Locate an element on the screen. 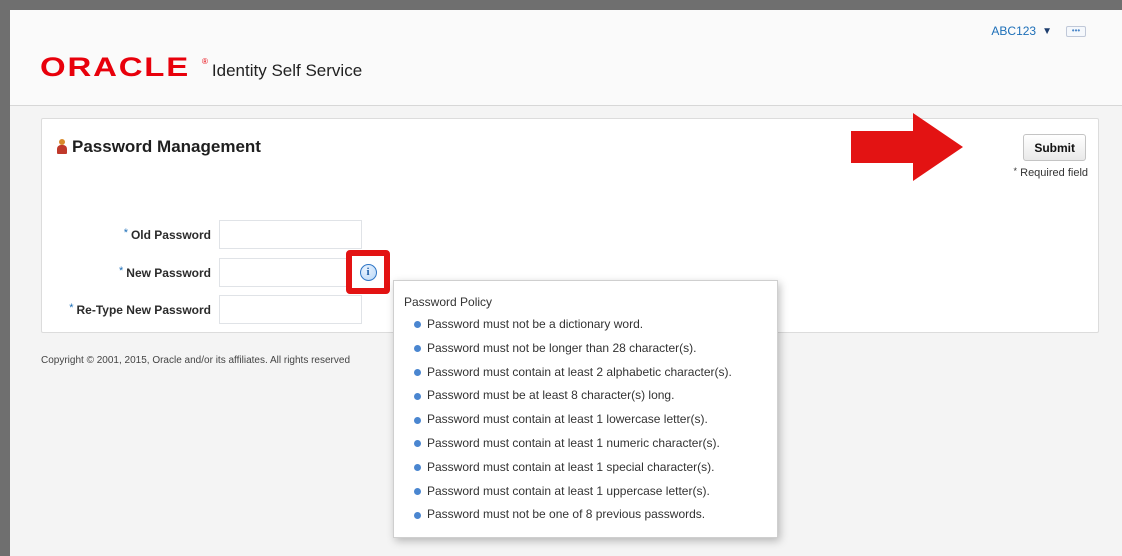 The image size is (1122, 556). page-title-text: Password Management is located at coordinates (166, 146).